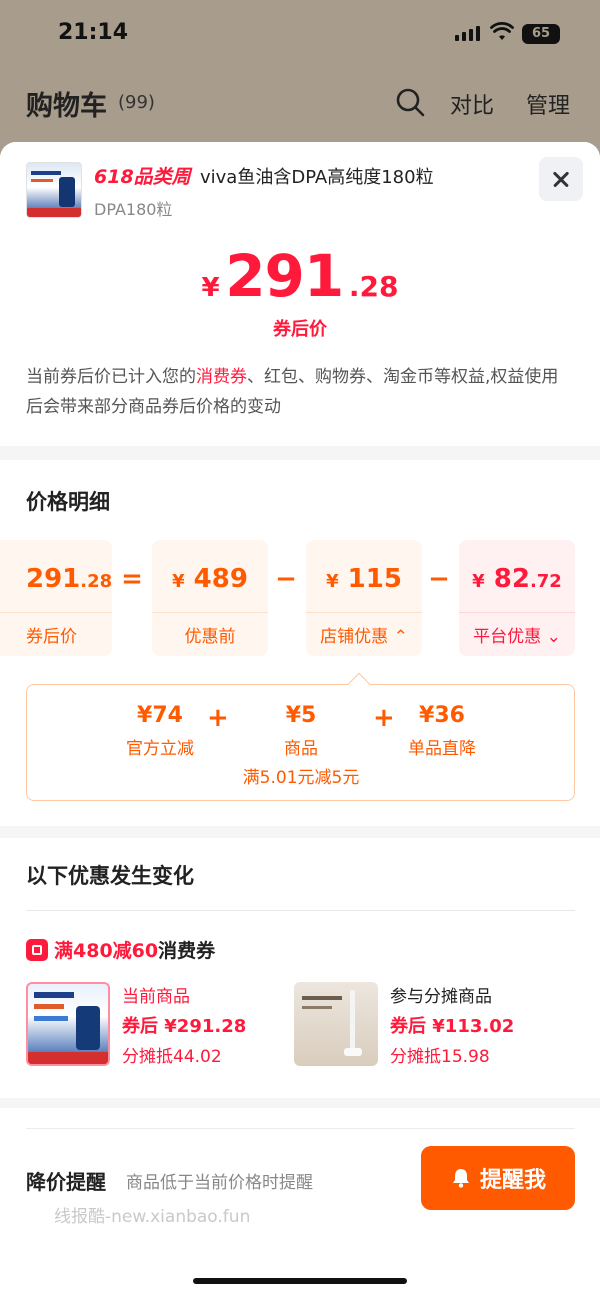 The height and width of the screenshot is (1298, 600). What do you see at coordinates (354, 637) in the screenshot?
I see `box-label: 店铺优惠` at bounding box center [354, 637].